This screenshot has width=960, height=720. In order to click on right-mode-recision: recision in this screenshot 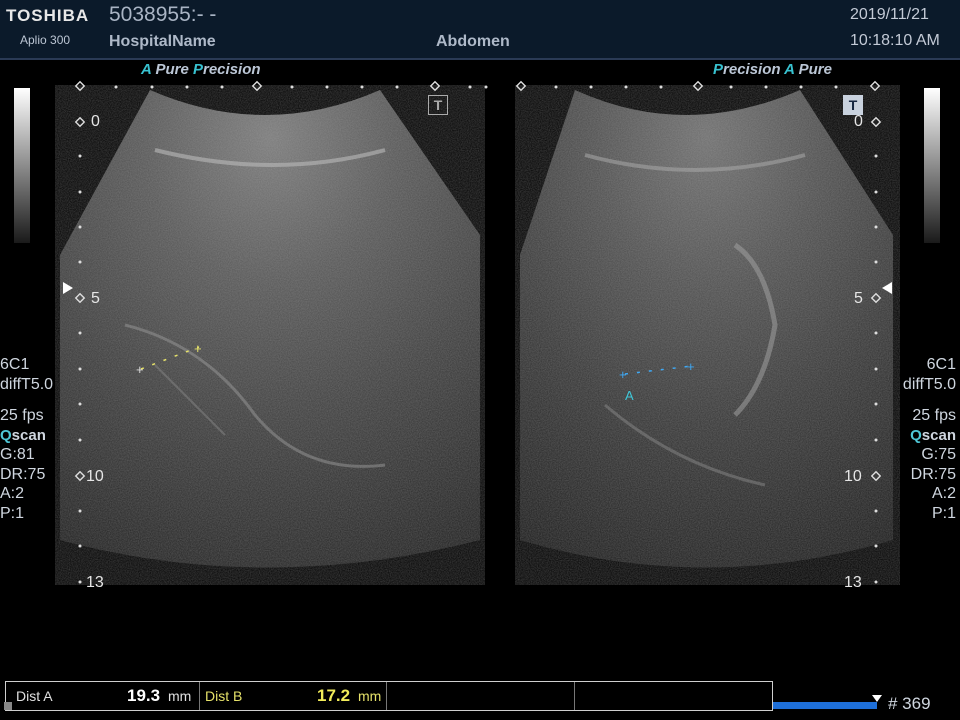, I will do `click(752, 69)`.